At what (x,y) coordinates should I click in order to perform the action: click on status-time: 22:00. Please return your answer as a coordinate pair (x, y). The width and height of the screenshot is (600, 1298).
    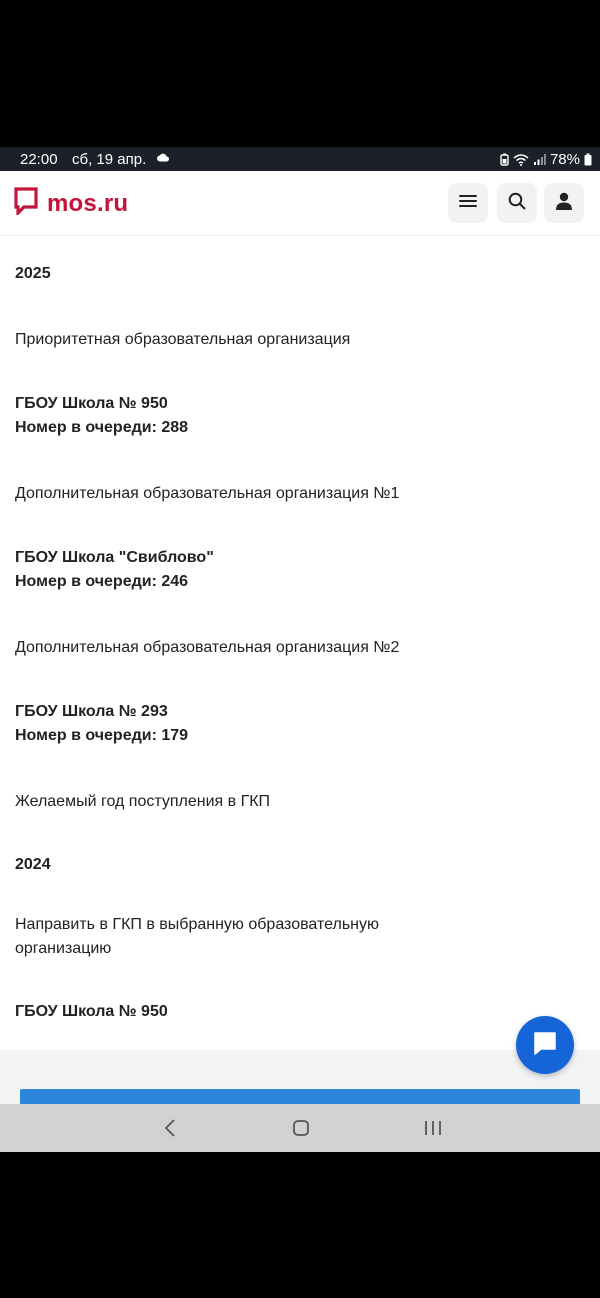
    Looking at the image, I should click on (39, 159).